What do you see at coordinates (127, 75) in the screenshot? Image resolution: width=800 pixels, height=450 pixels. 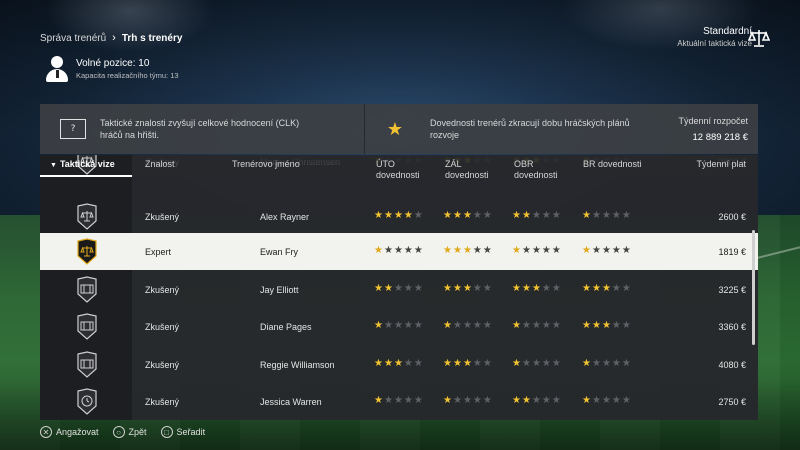 I see `staff-capacity: Kapacita realizačního týmu: 13` at bounding box center [127, 75].